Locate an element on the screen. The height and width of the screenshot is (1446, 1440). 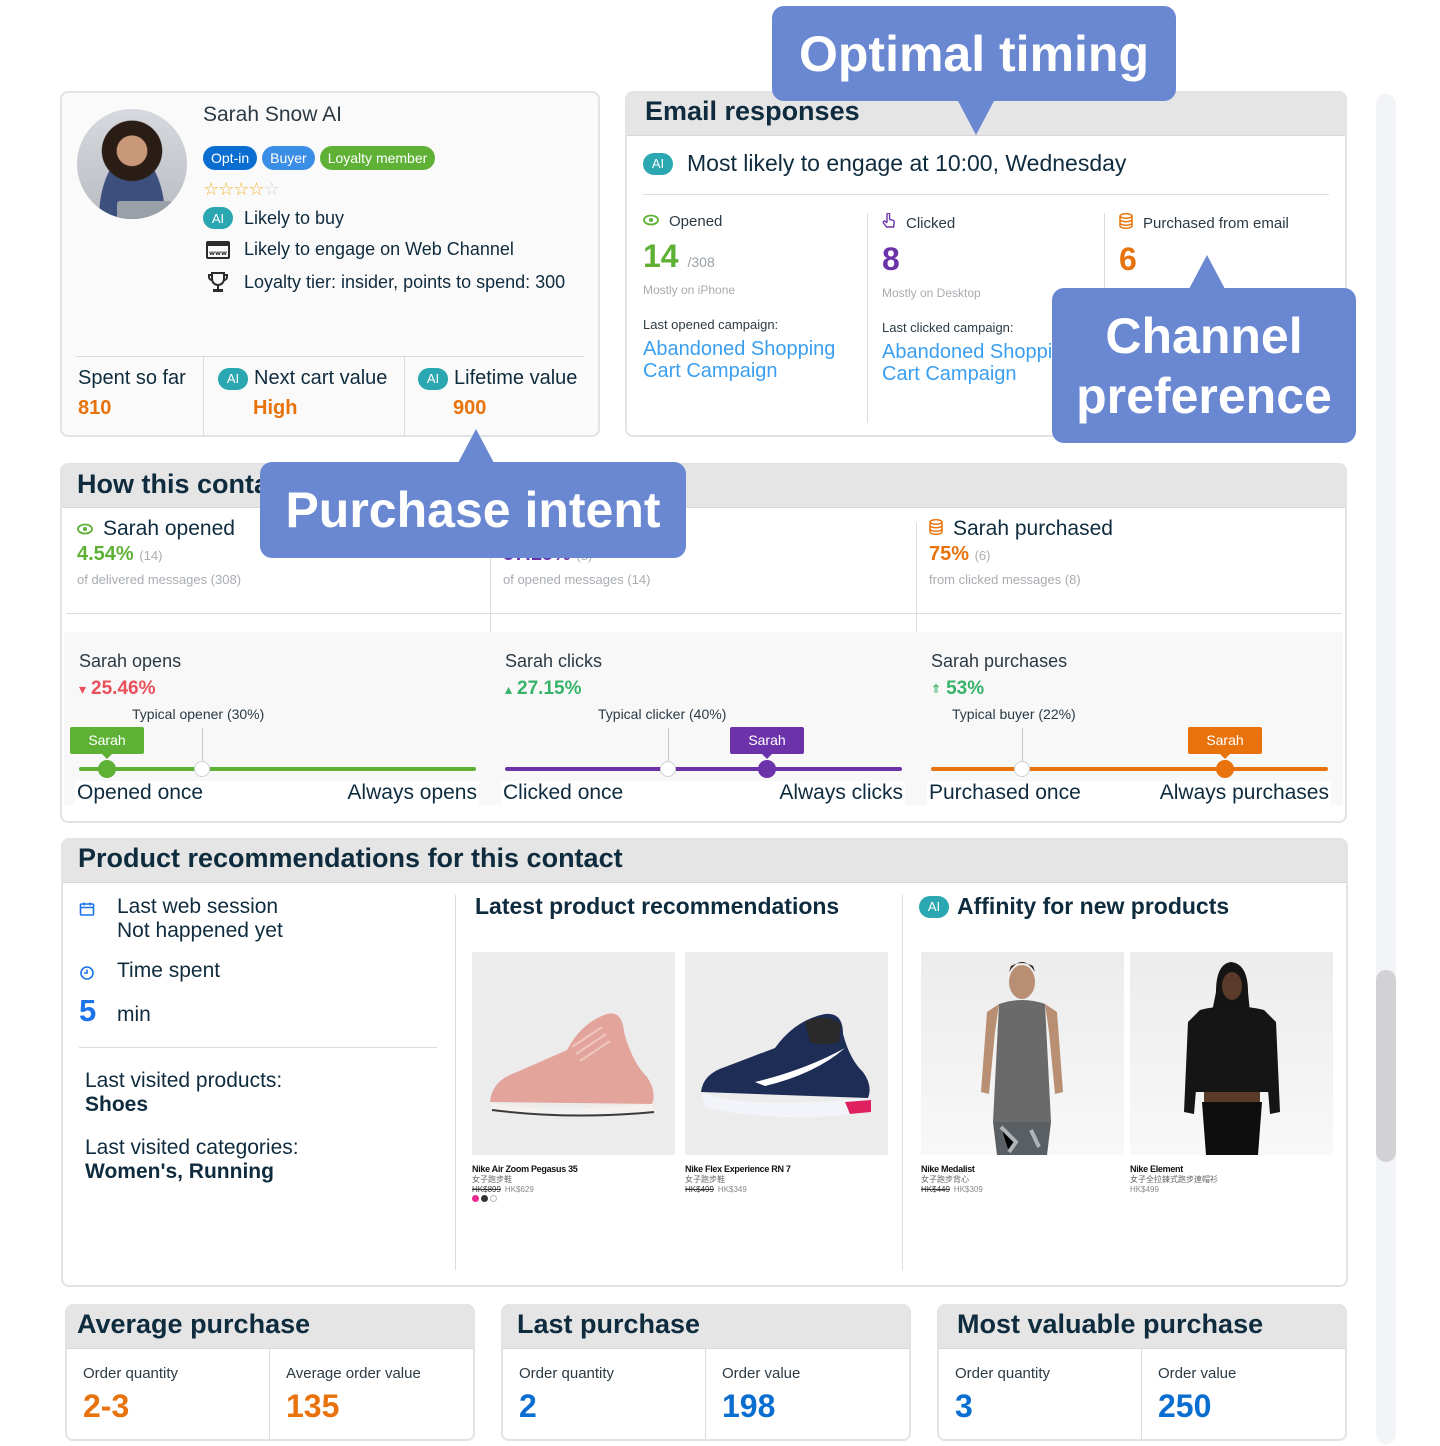
time-spent-value: 5 min is located at coordinates (115, 1010).